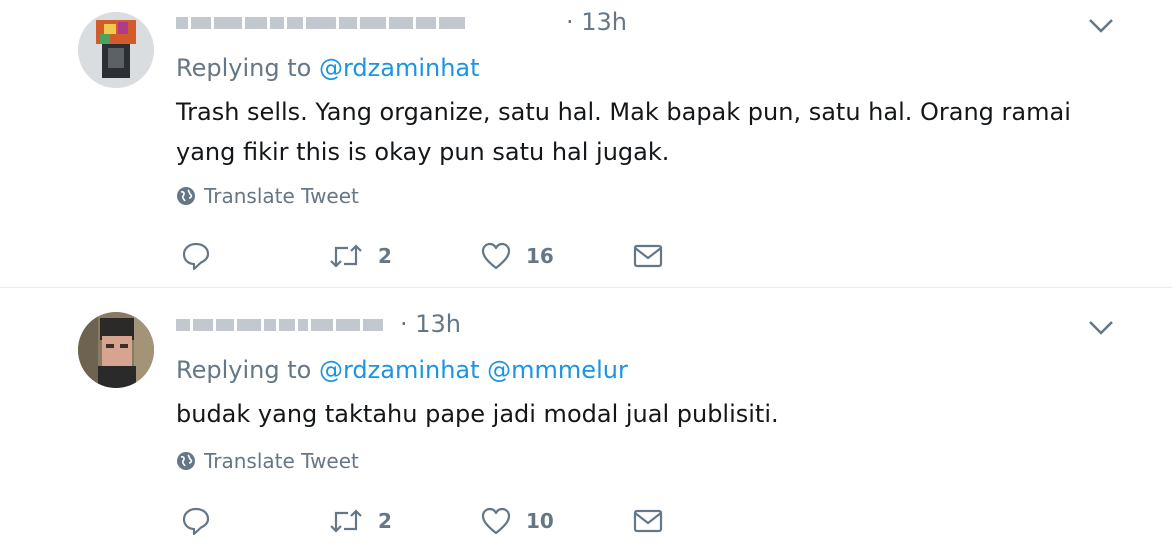 The height and width of the screenshot is (548, 1172). What do you see at coordinates (517, 521) in the screenshot?
I see `like-button: 10` at bounding box center [517, 521].